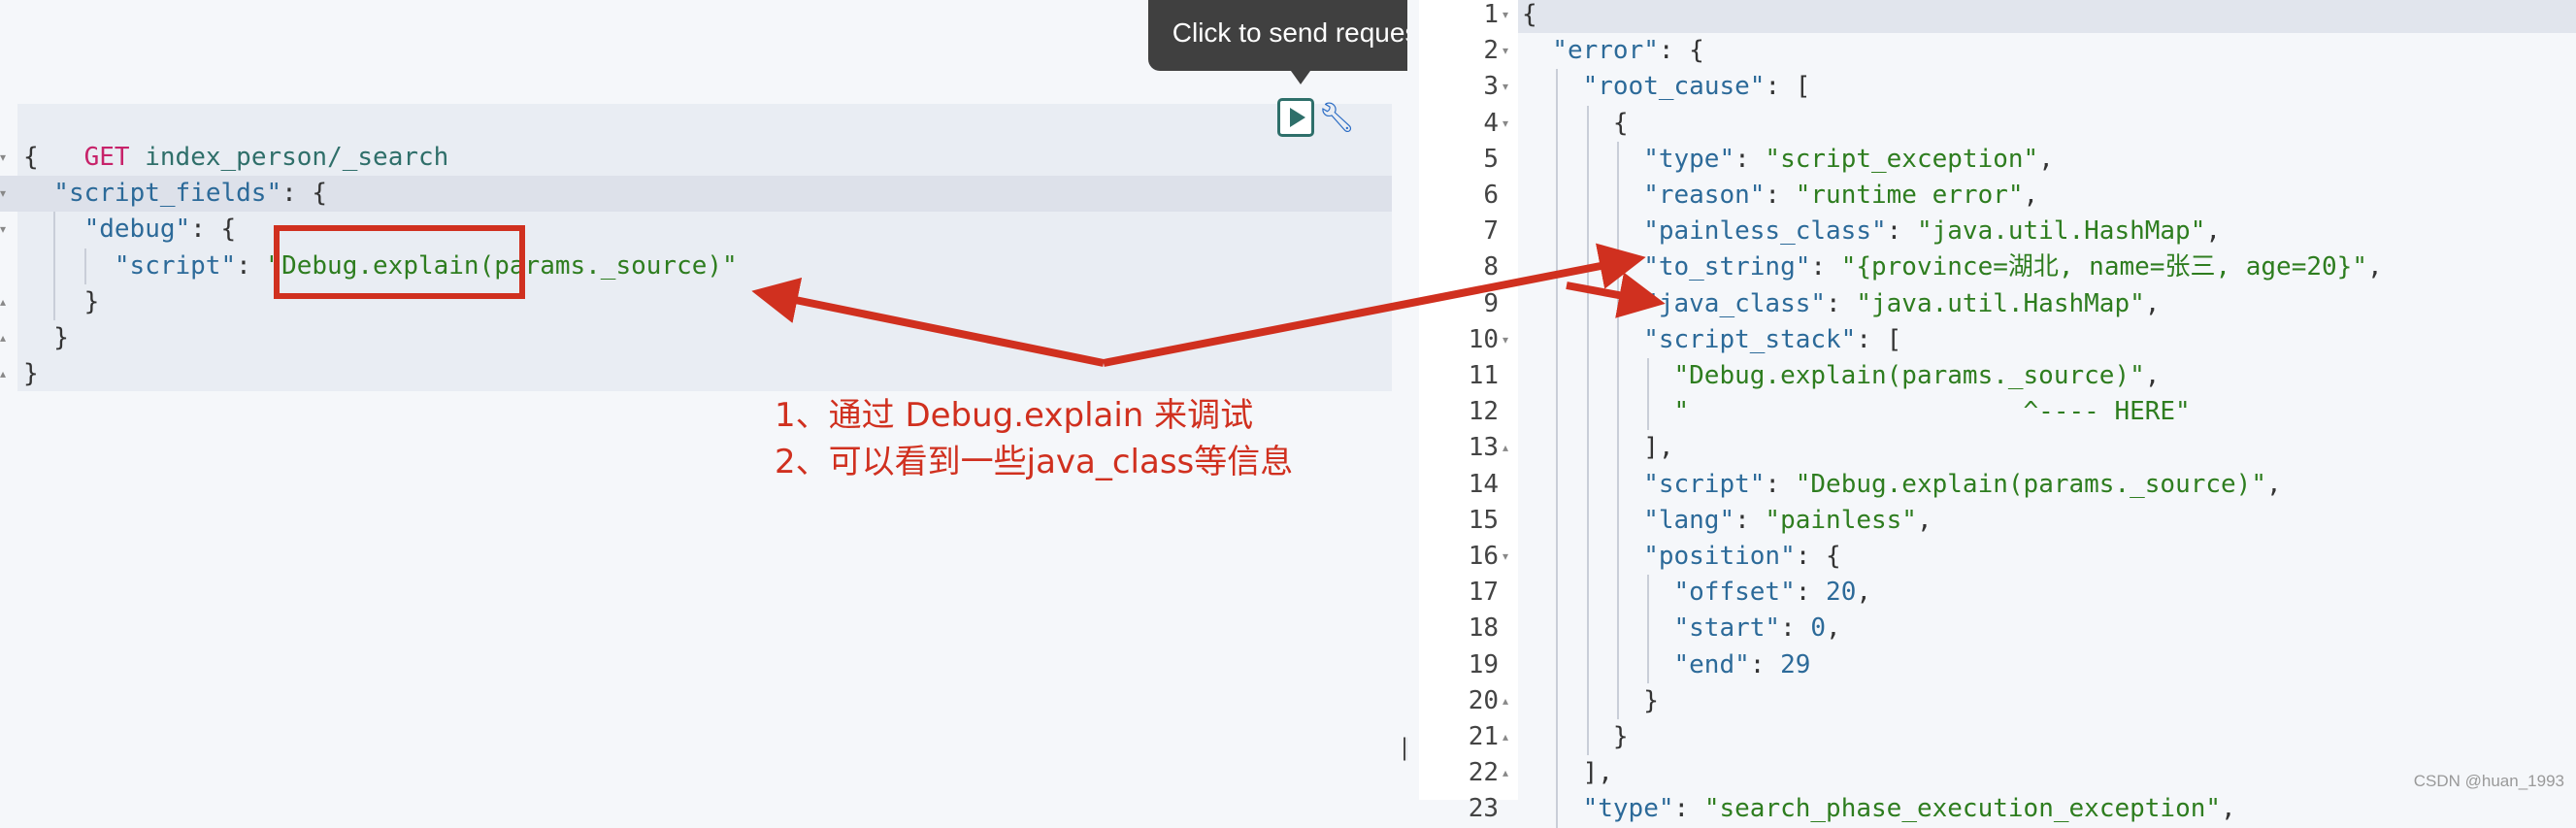 This screenshot has height=828, width=2576. Describe the element at coordinates (1483, 484) in the screenshot. I see `line-number: 14` at that location.